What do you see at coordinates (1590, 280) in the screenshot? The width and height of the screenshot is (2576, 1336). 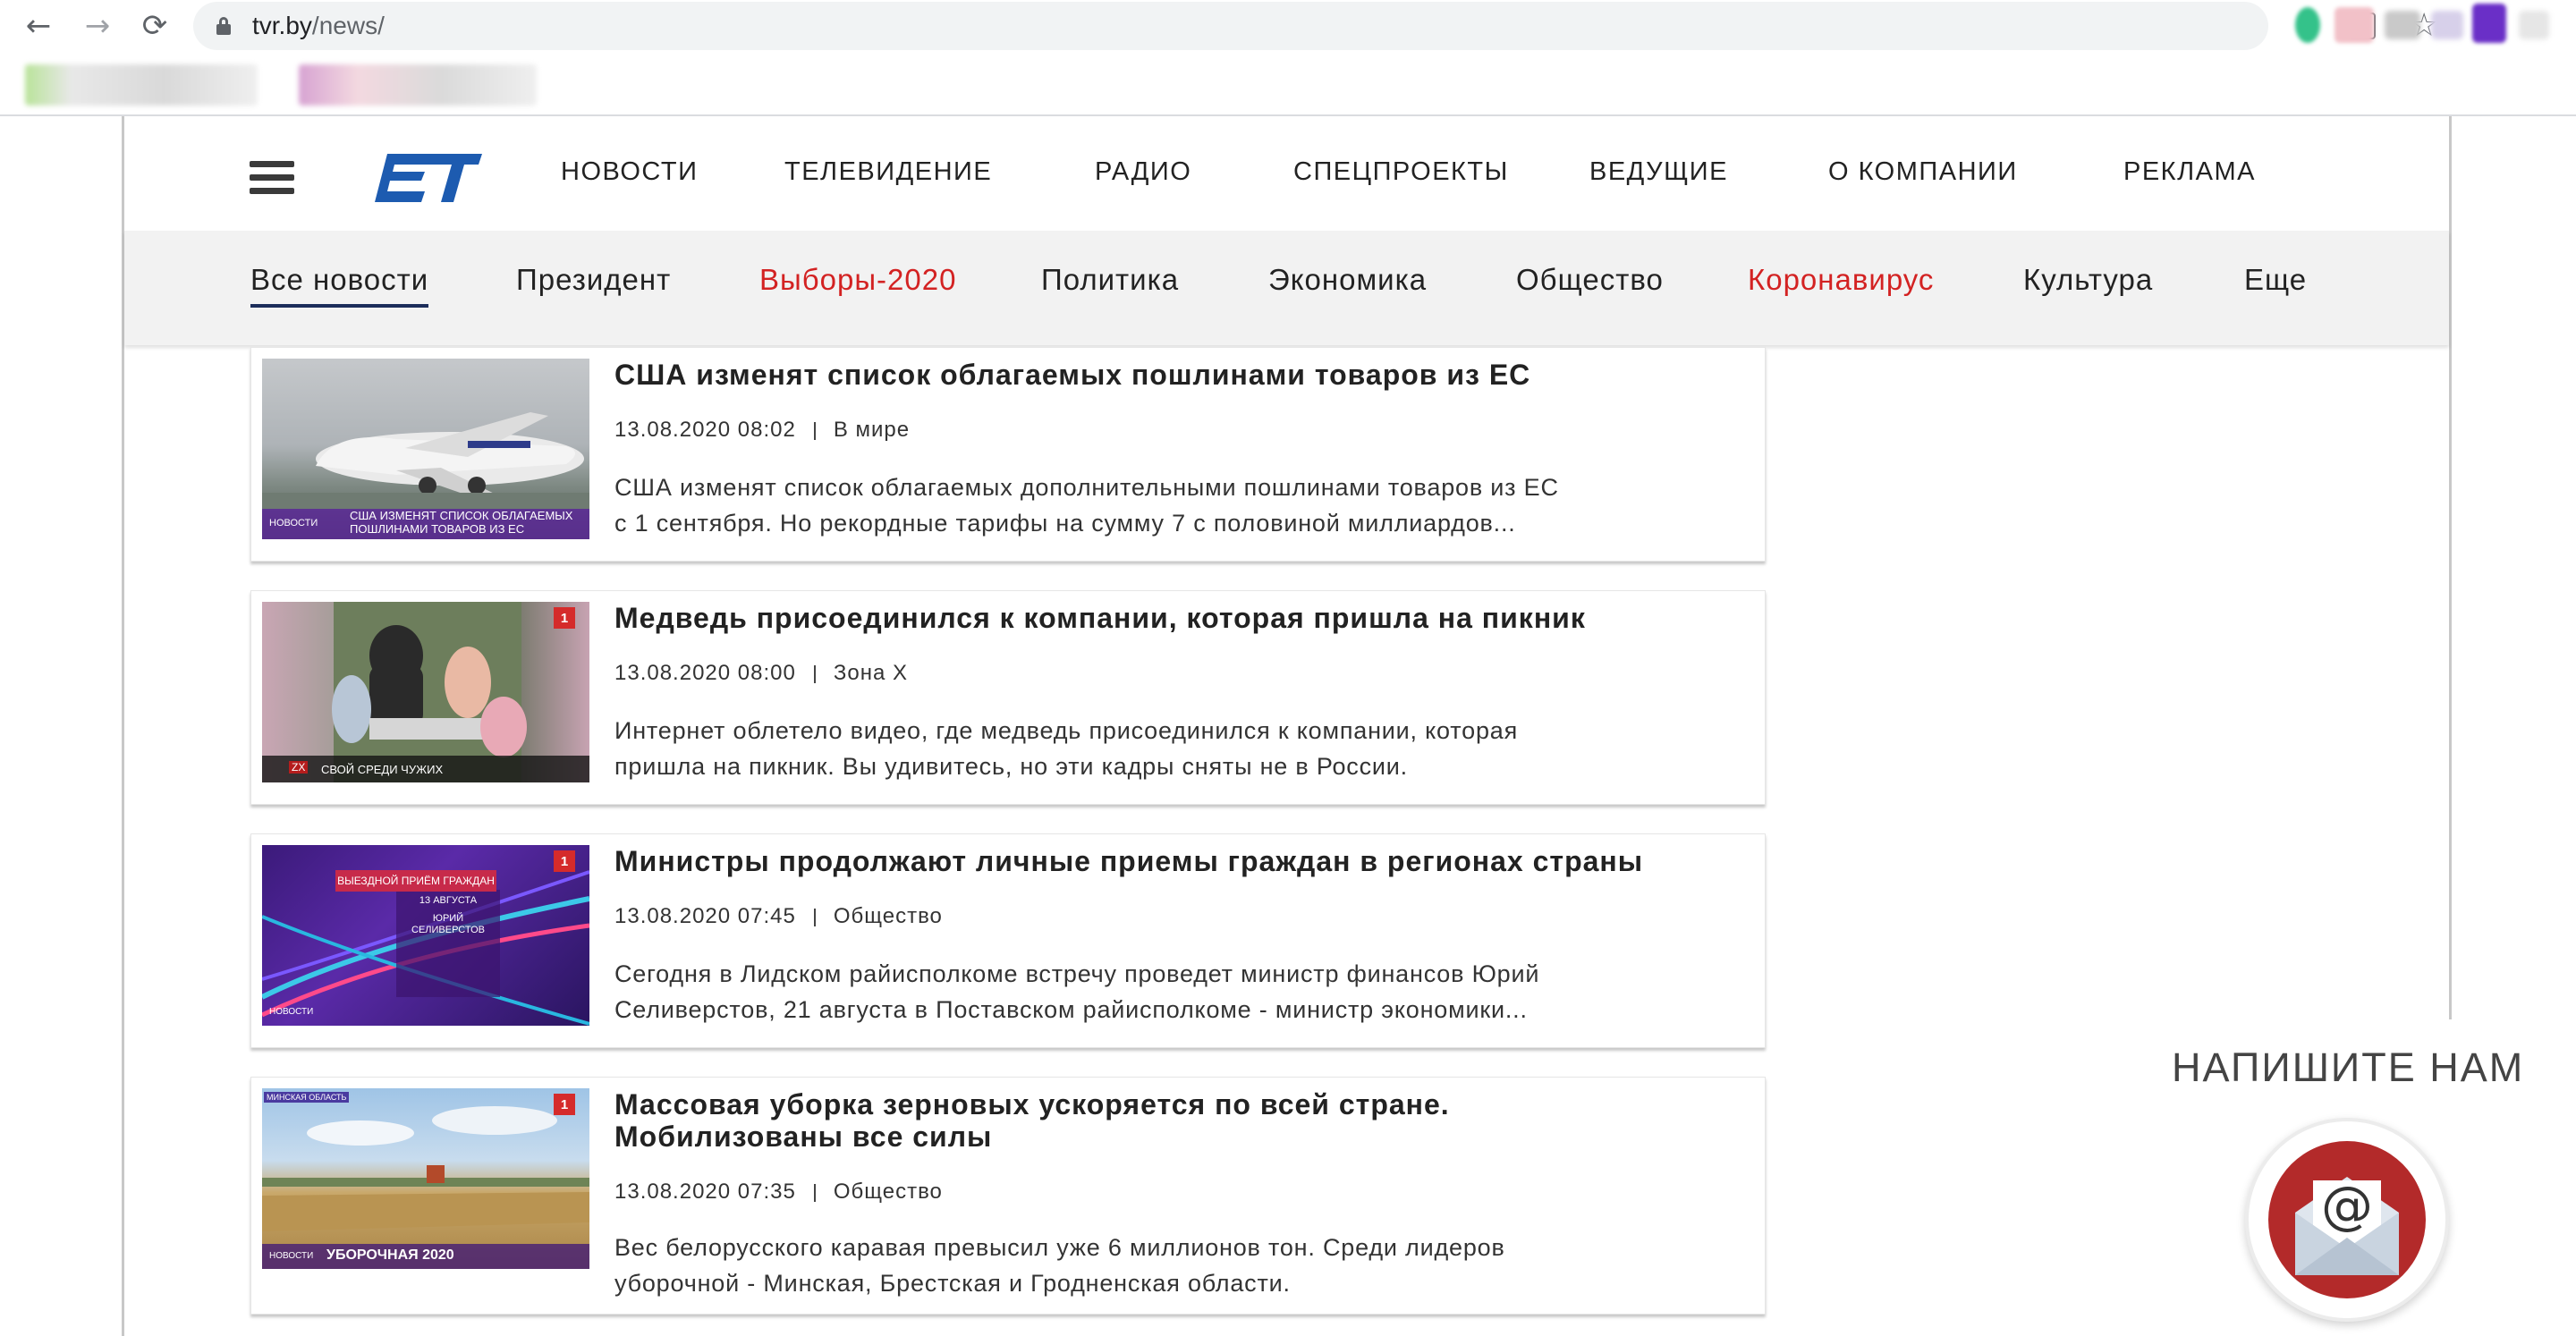 I see `category-society: Общество` at bounding box center [1590, 280].